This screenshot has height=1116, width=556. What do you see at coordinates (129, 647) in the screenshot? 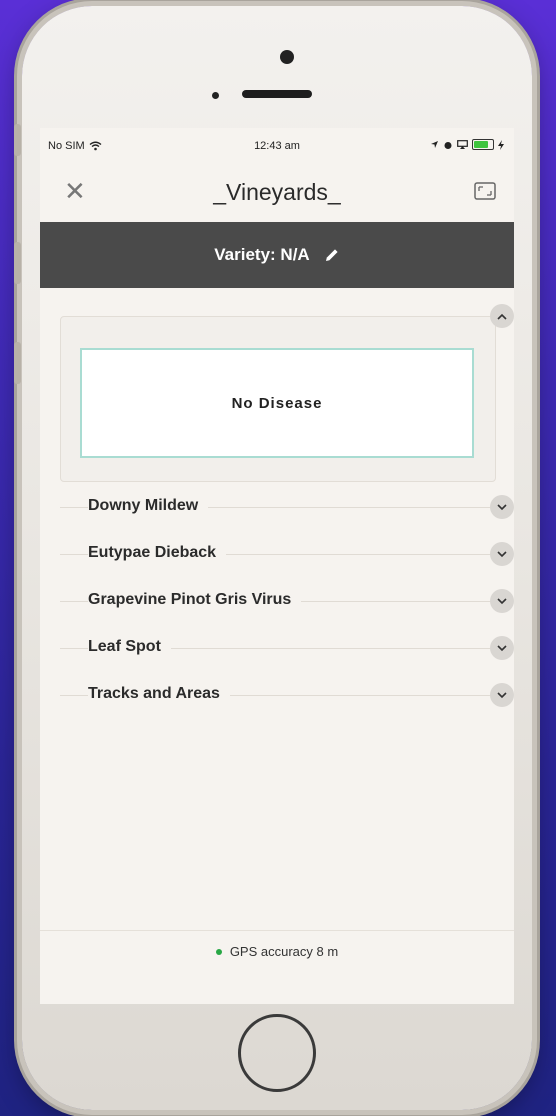
I see `row-label: Leaf Spot` at bounding box center [129, 647].